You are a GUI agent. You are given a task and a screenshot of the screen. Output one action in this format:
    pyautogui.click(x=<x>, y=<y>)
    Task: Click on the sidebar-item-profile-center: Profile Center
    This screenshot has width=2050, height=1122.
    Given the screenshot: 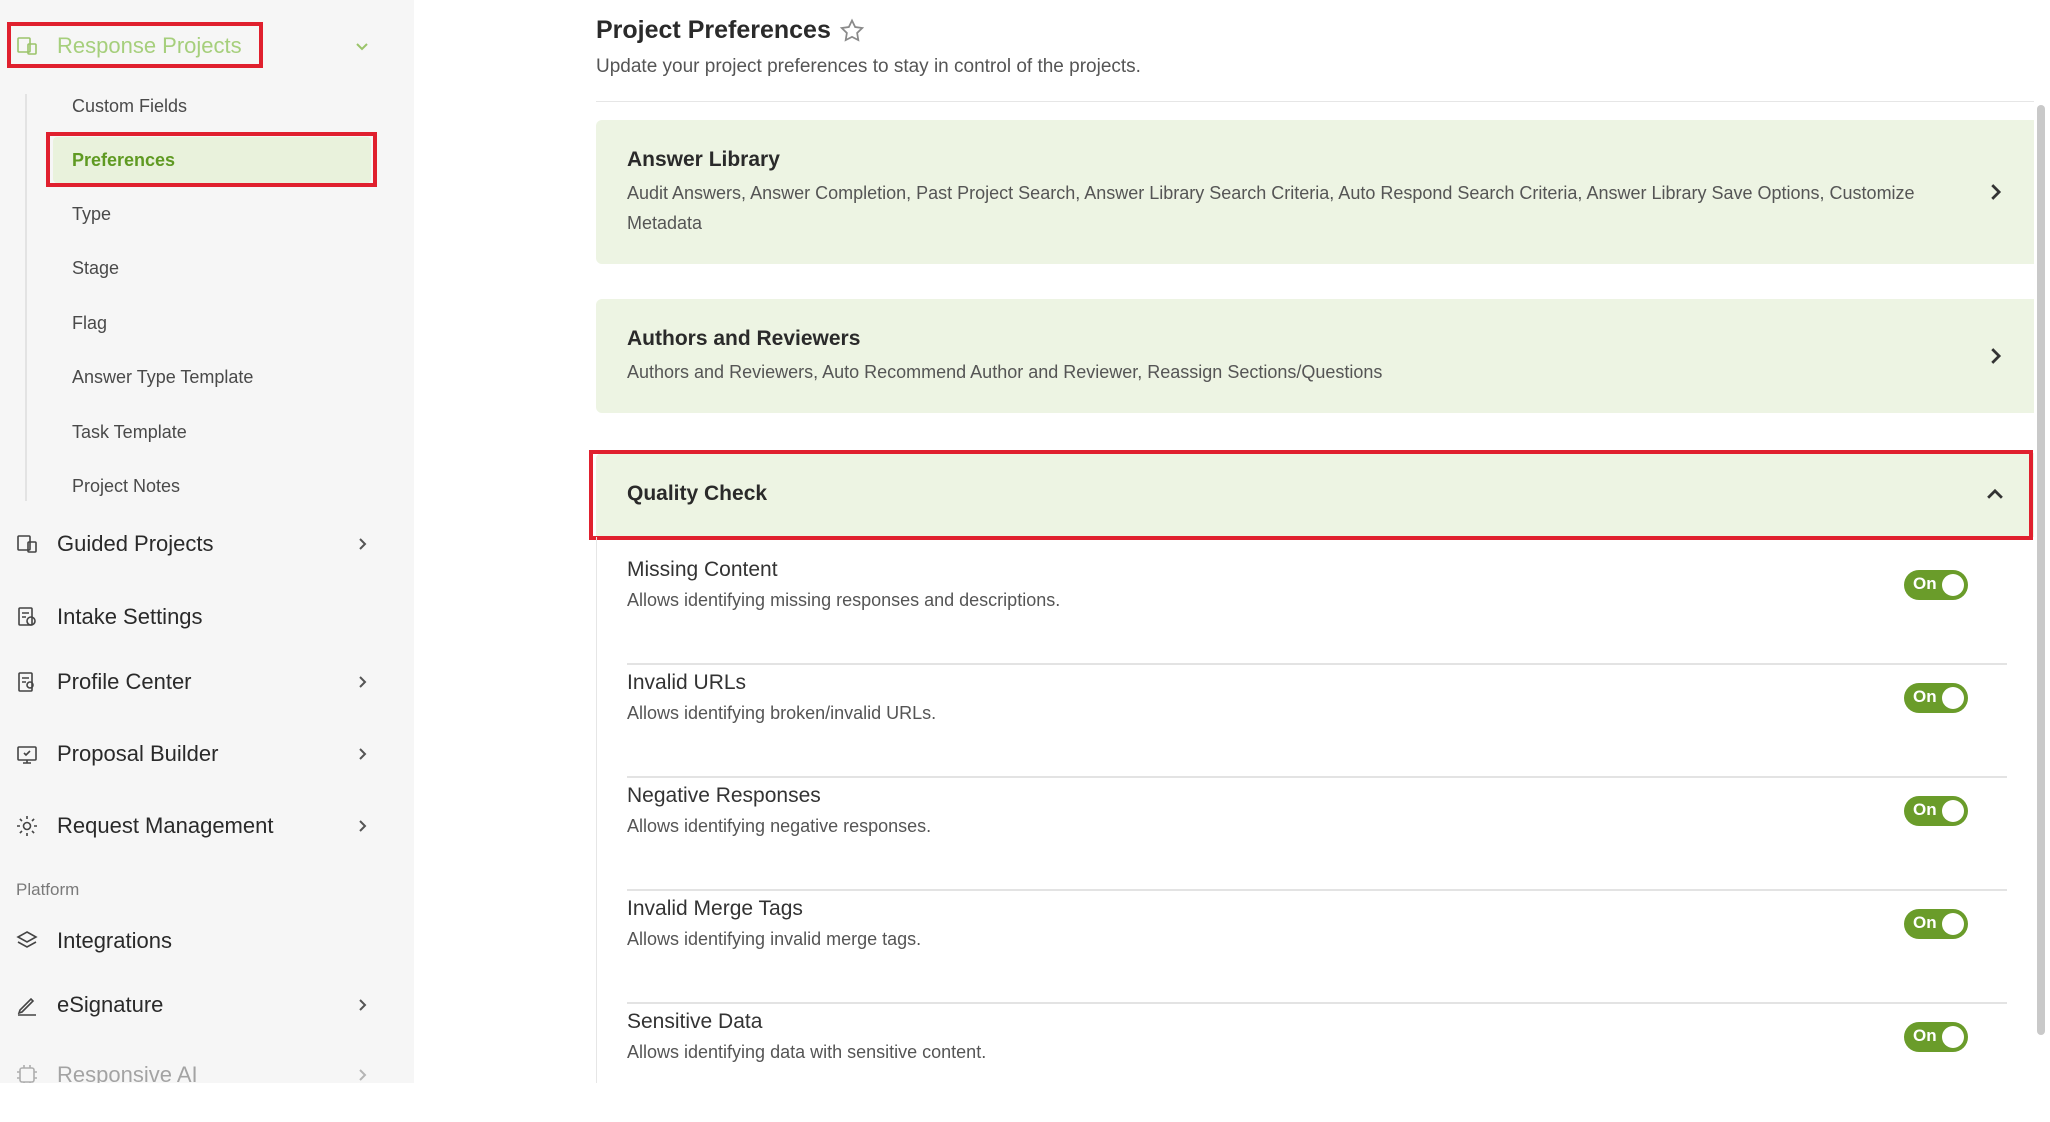 What is the action you would take?
    pyautogui.click(x=207, y=682)
    